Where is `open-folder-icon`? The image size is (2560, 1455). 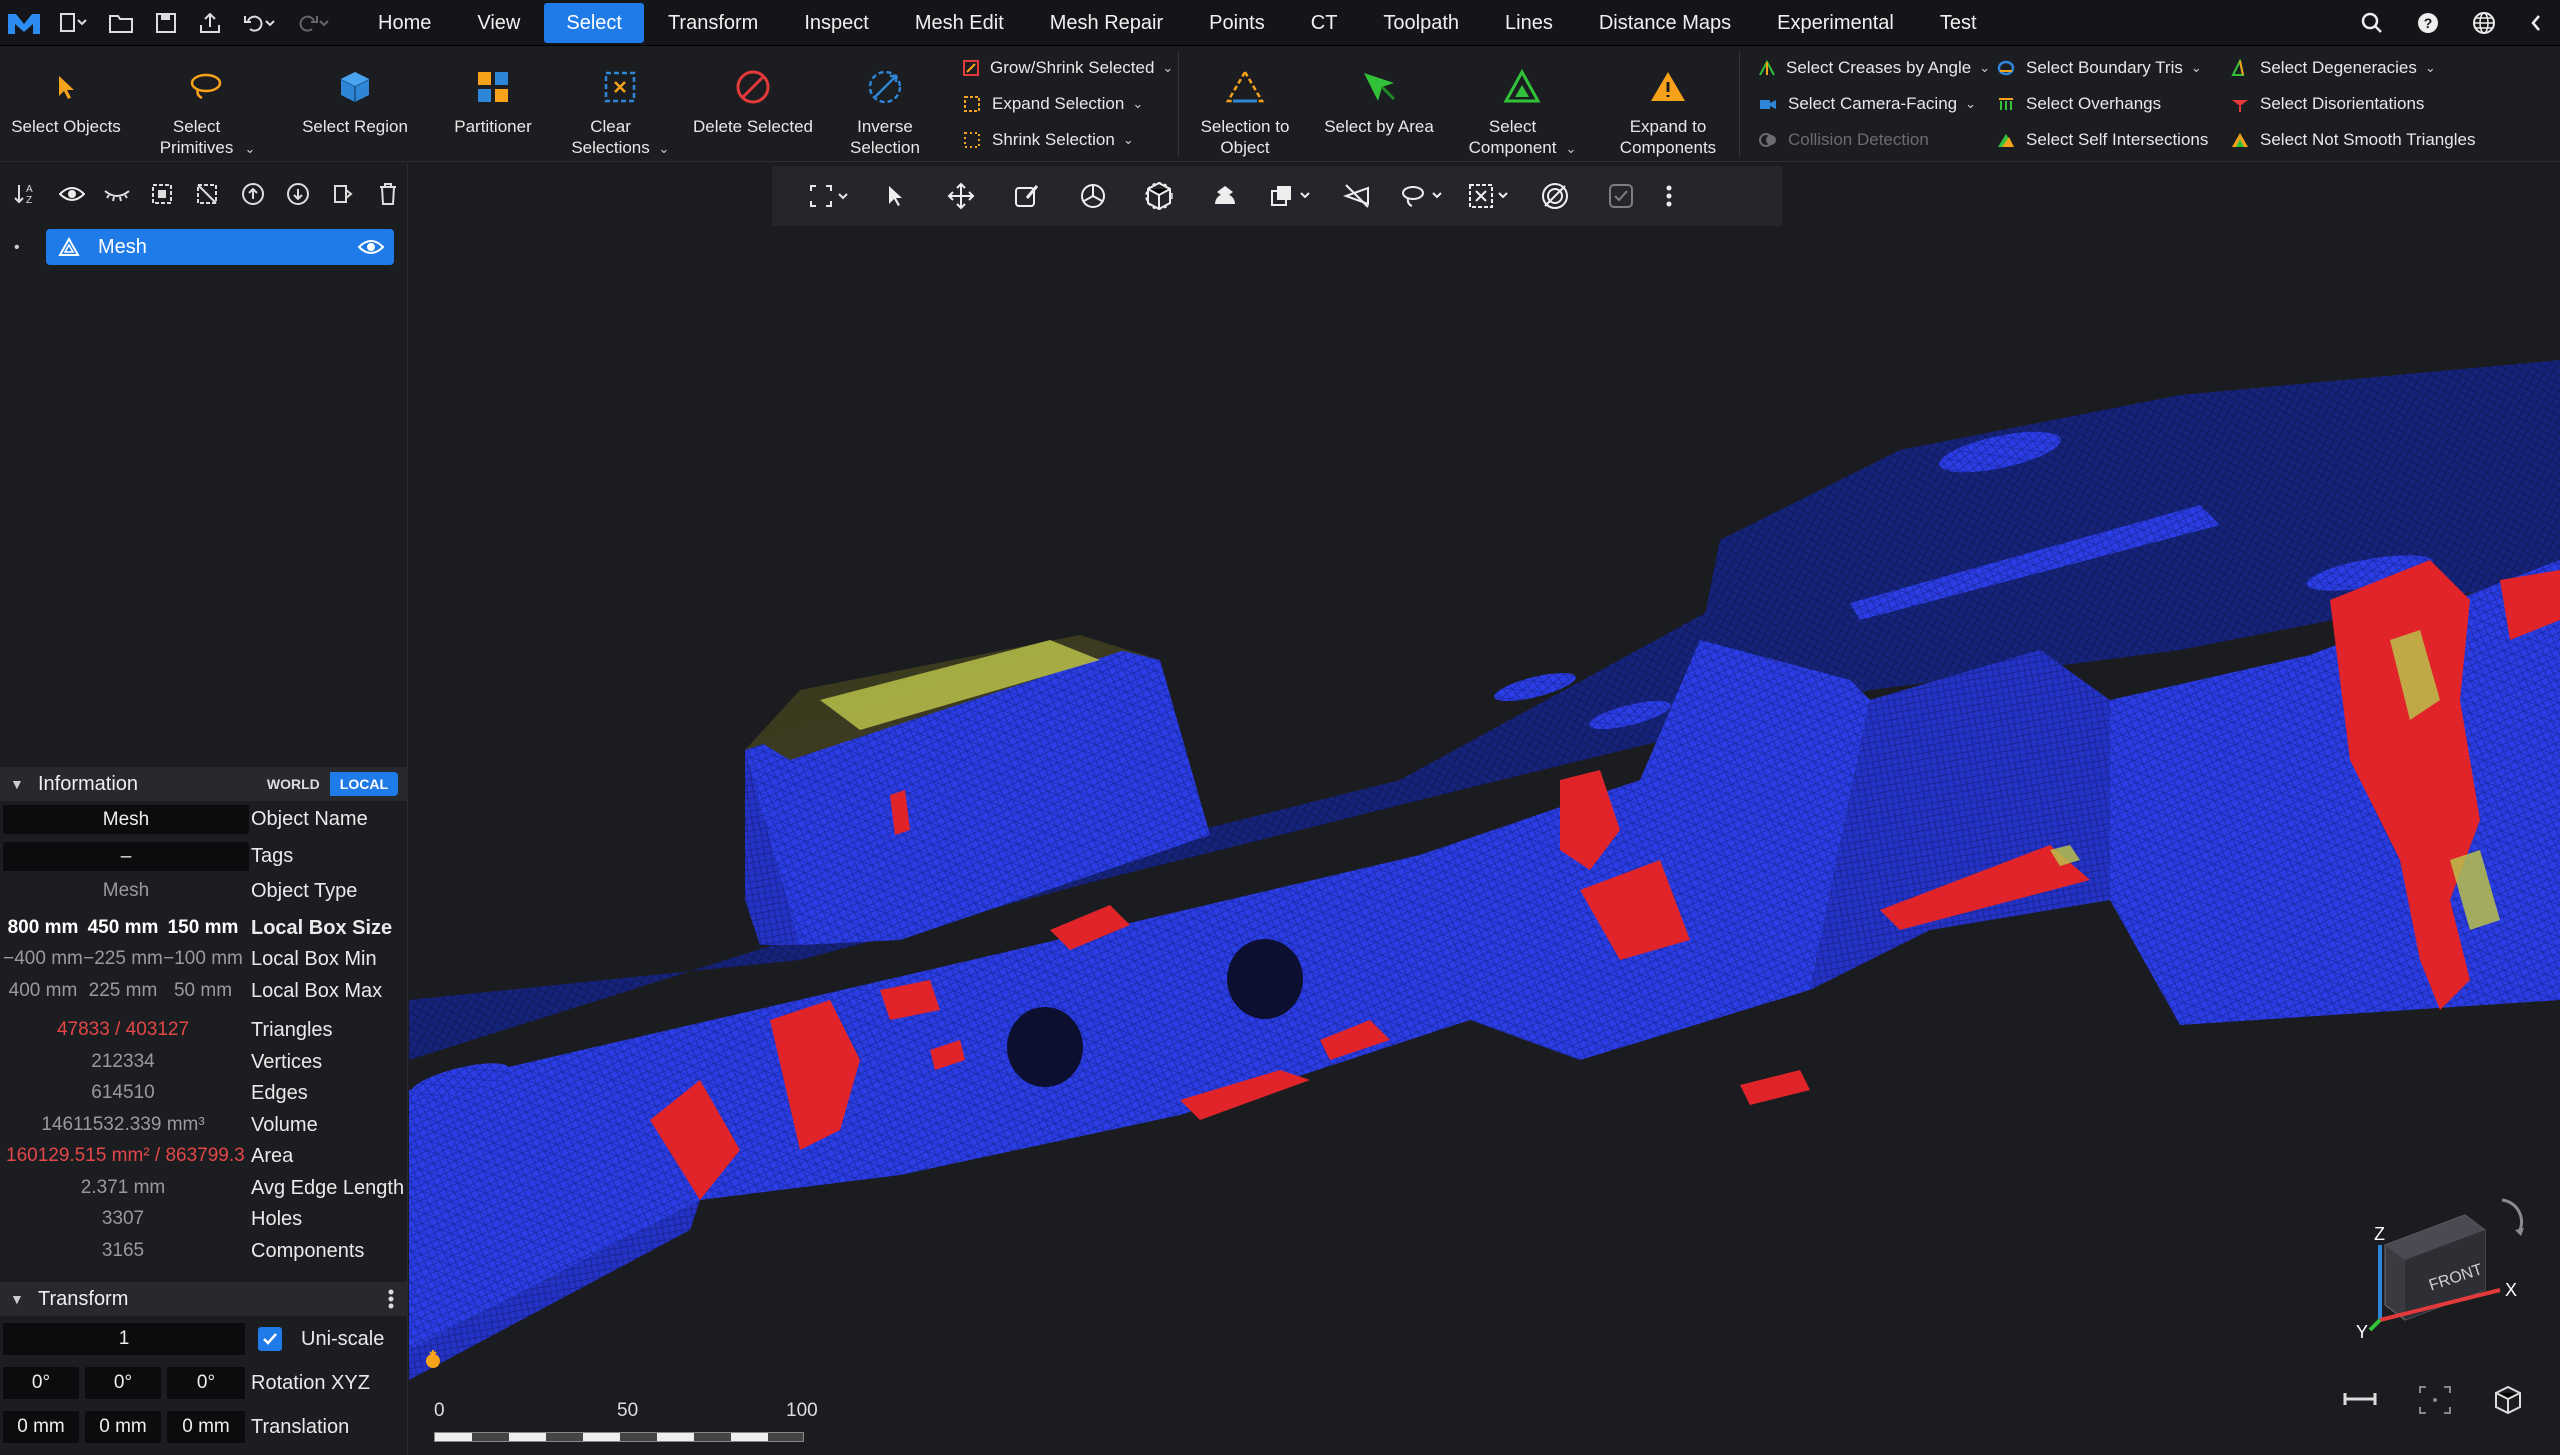 open-folder-icon is located at coordinates (121, 23).